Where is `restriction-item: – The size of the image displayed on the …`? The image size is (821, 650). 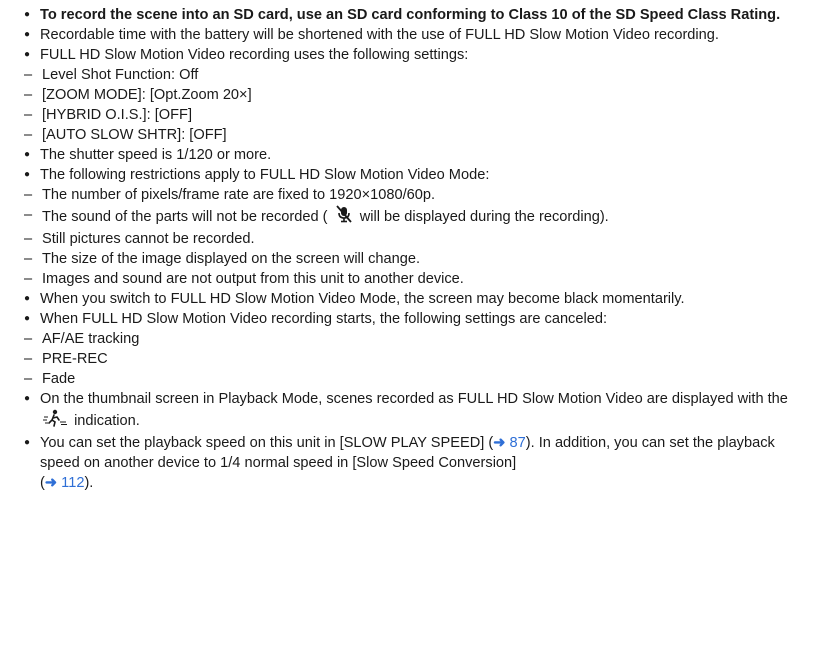 restriction-item: – The size of the image displayed on the … is located at coordinates (407, 259).